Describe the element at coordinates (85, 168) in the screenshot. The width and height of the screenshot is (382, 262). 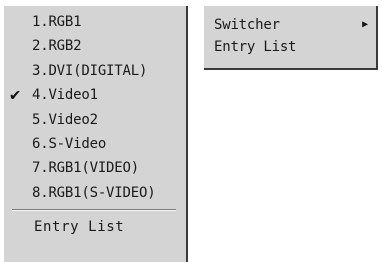
I see `menu-item-label: 7.RGB1(VIDEO)` at that location.